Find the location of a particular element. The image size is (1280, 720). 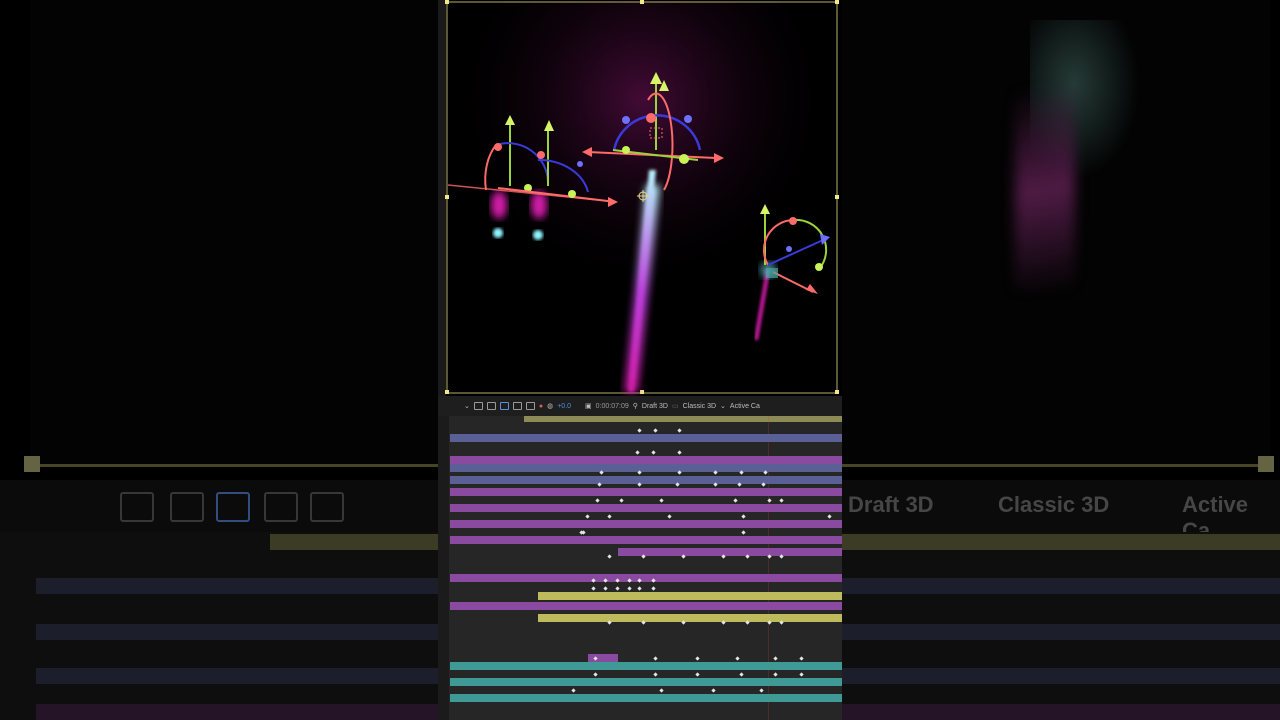

renderer-label: Draft 3D is located at coordinates (655, 406).